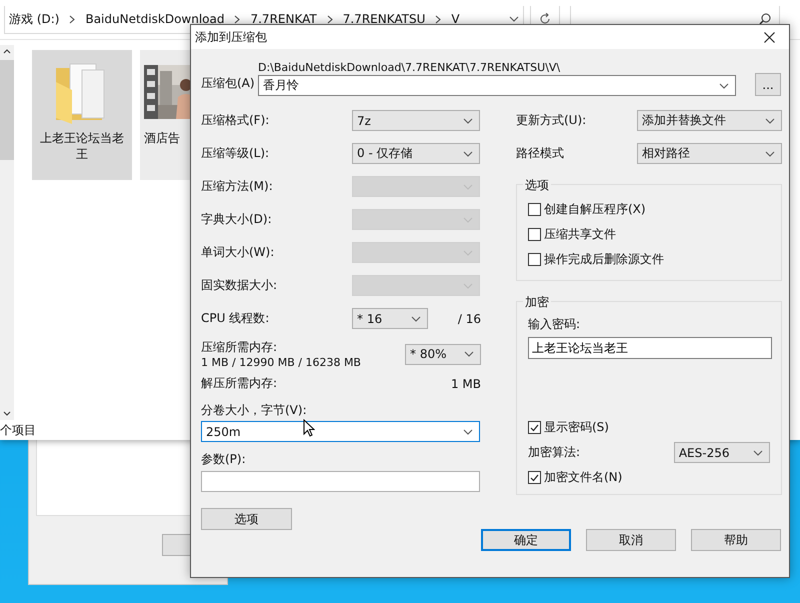 The image size is (800, 603). What do you see at coordinates (238, 252) in the screenshot?
I see `field-label: 单词大小(W):` at bounding box center [238, 252].